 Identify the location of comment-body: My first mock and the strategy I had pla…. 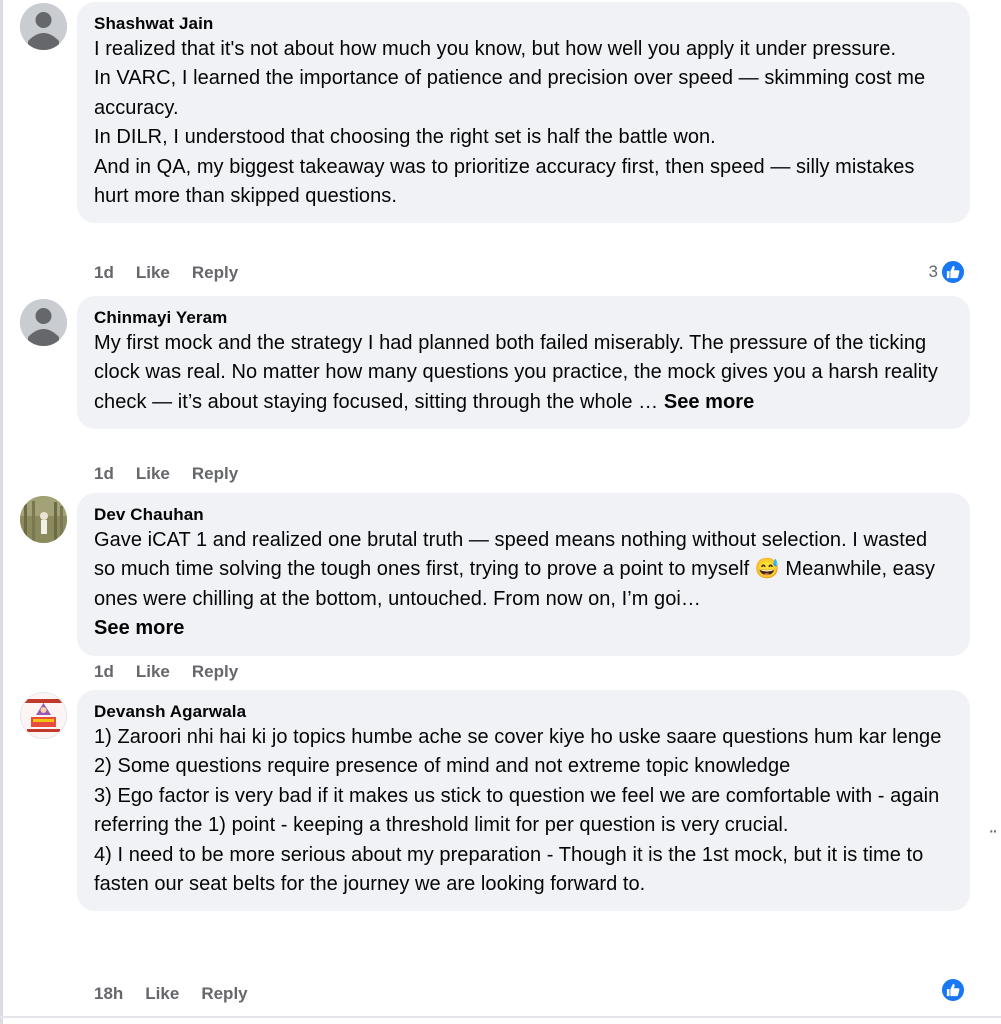
(516, 372).